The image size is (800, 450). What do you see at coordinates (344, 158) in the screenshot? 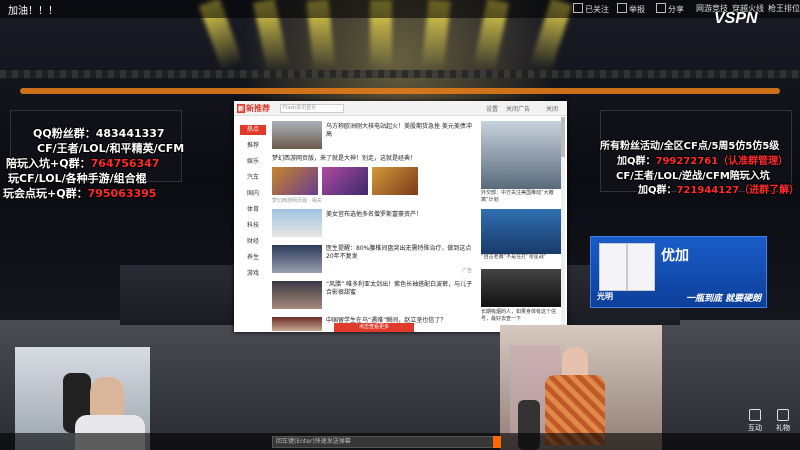
I see `news-title: 梦幻西游网页版，来了就是大神！别走，这就是经典！` at bounding box center [344, 158].